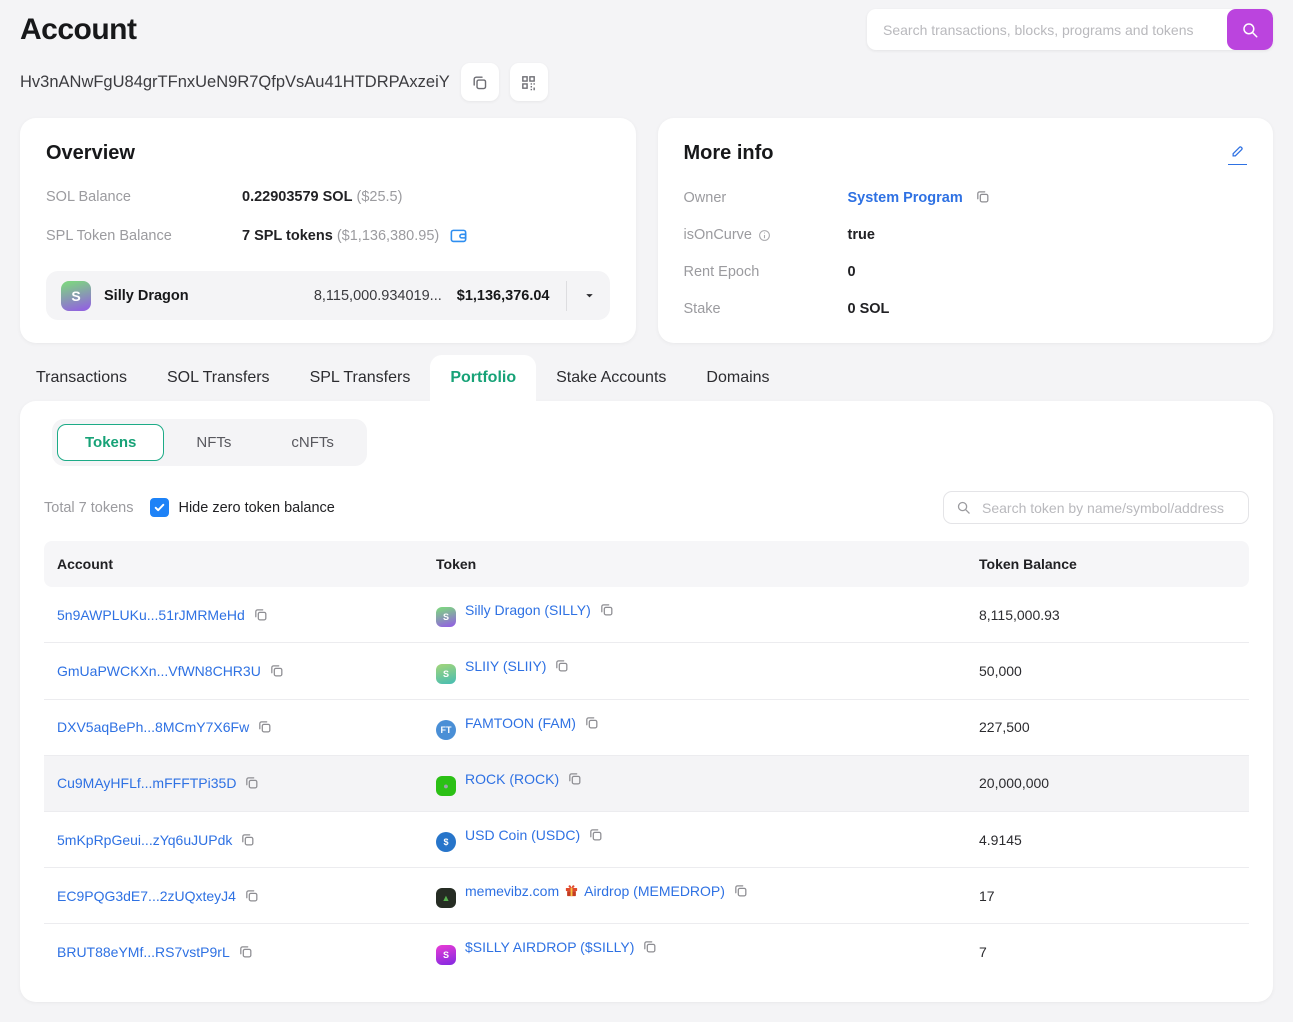  Describe the element at coordinates (1107, 951) in the screenshot. I see `token-balance: 7` at that location.